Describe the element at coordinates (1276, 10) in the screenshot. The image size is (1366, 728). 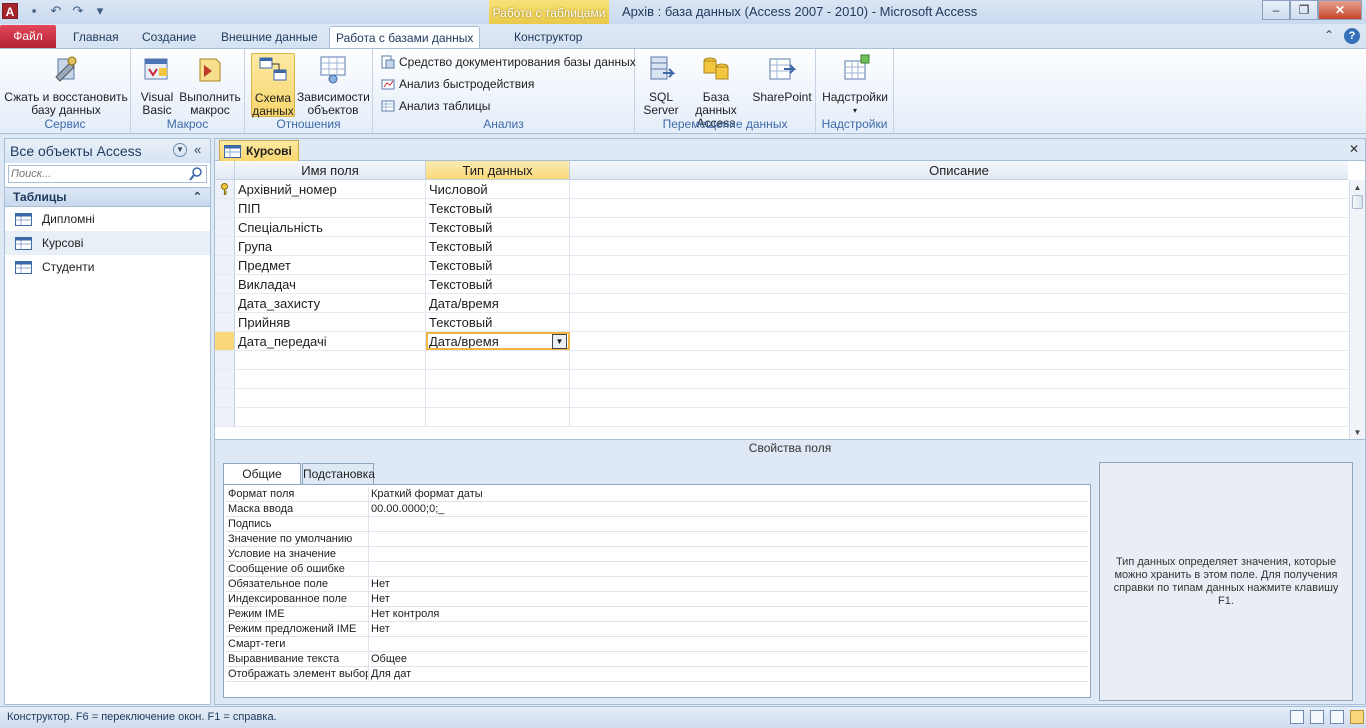
I see `minimize-button: –` at that location.